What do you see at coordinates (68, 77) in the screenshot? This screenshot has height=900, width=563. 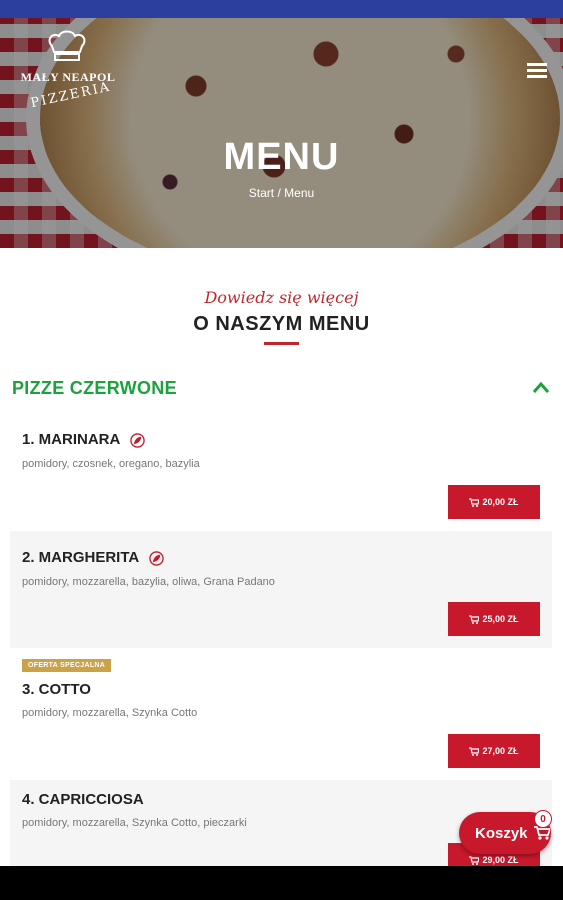 I see `logo: MAŁY NEAPOL PIZZERIA` at bounding box center [68, 77].